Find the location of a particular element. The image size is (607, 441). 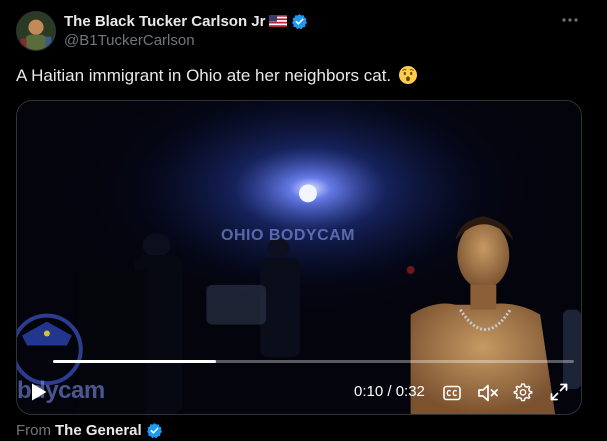

more-horizontal-icon is located at coordinates (570, 20).